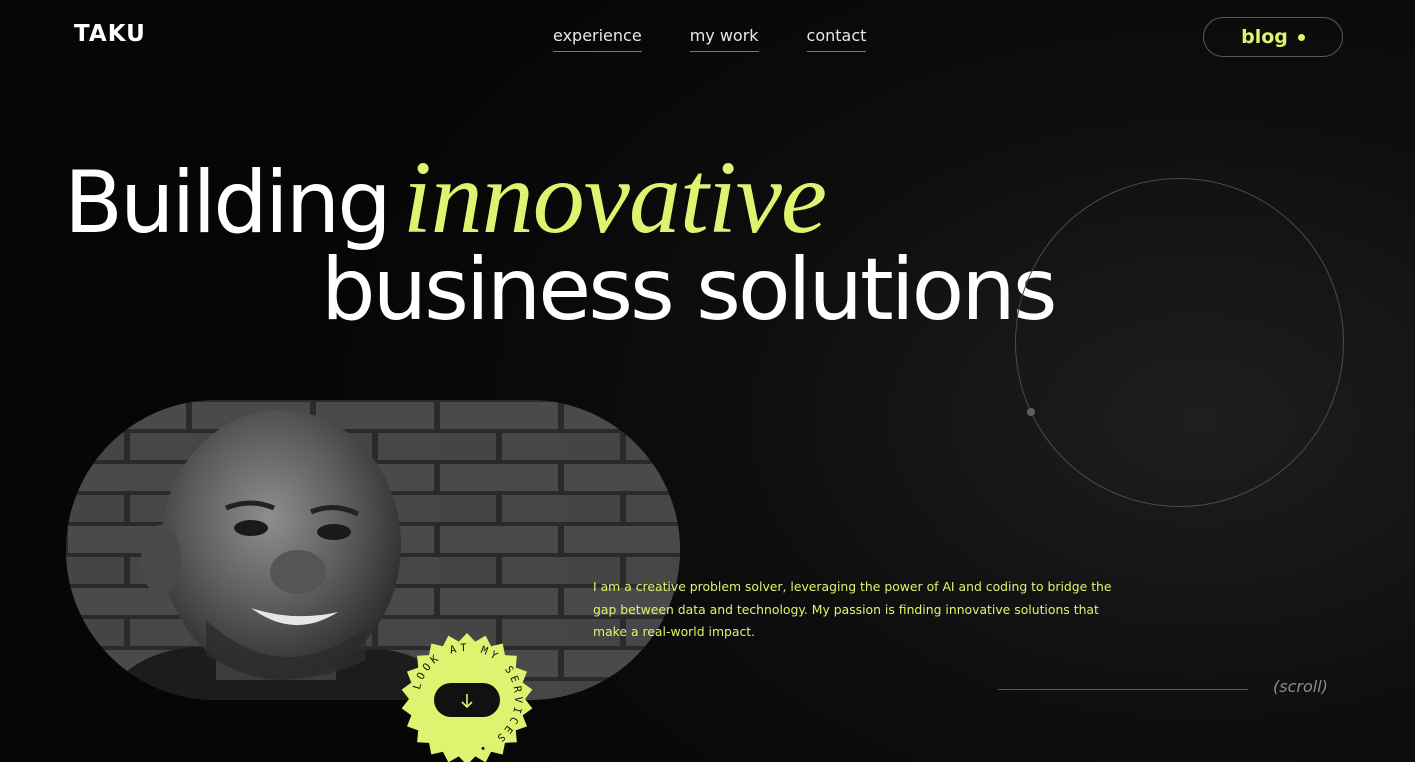 This screenshot has height=762, width=1415. Describe the element at coordinates (836, 39) in the screenshot. I see `nav-link-contact: contact` at that location.